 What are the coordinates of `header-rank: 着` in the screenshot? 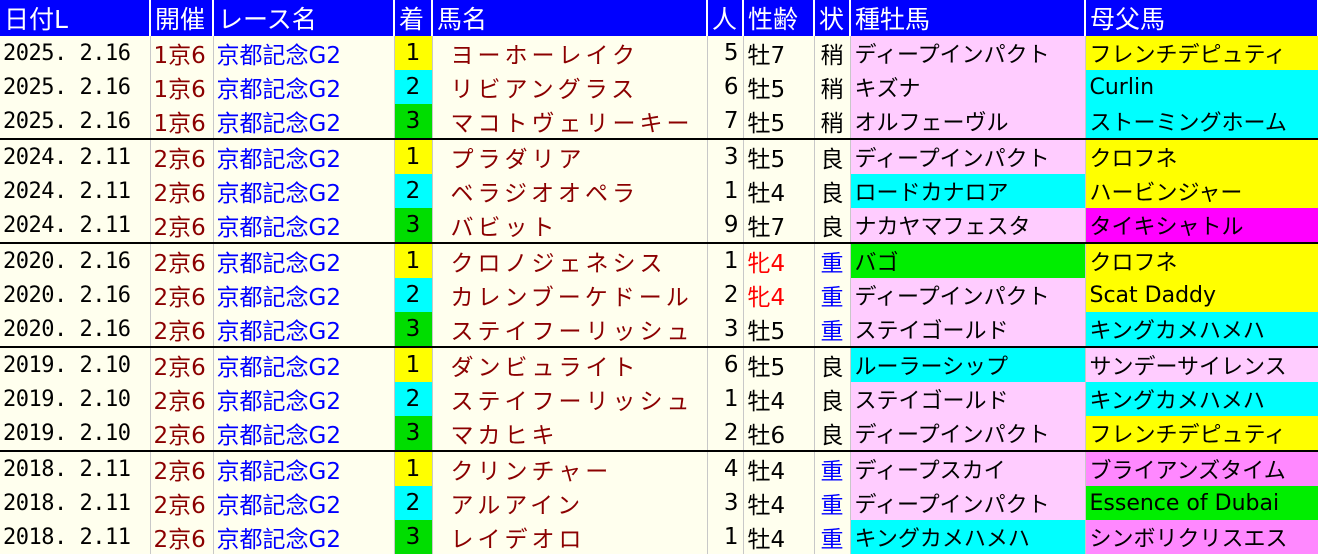 It's located at (413, 18).